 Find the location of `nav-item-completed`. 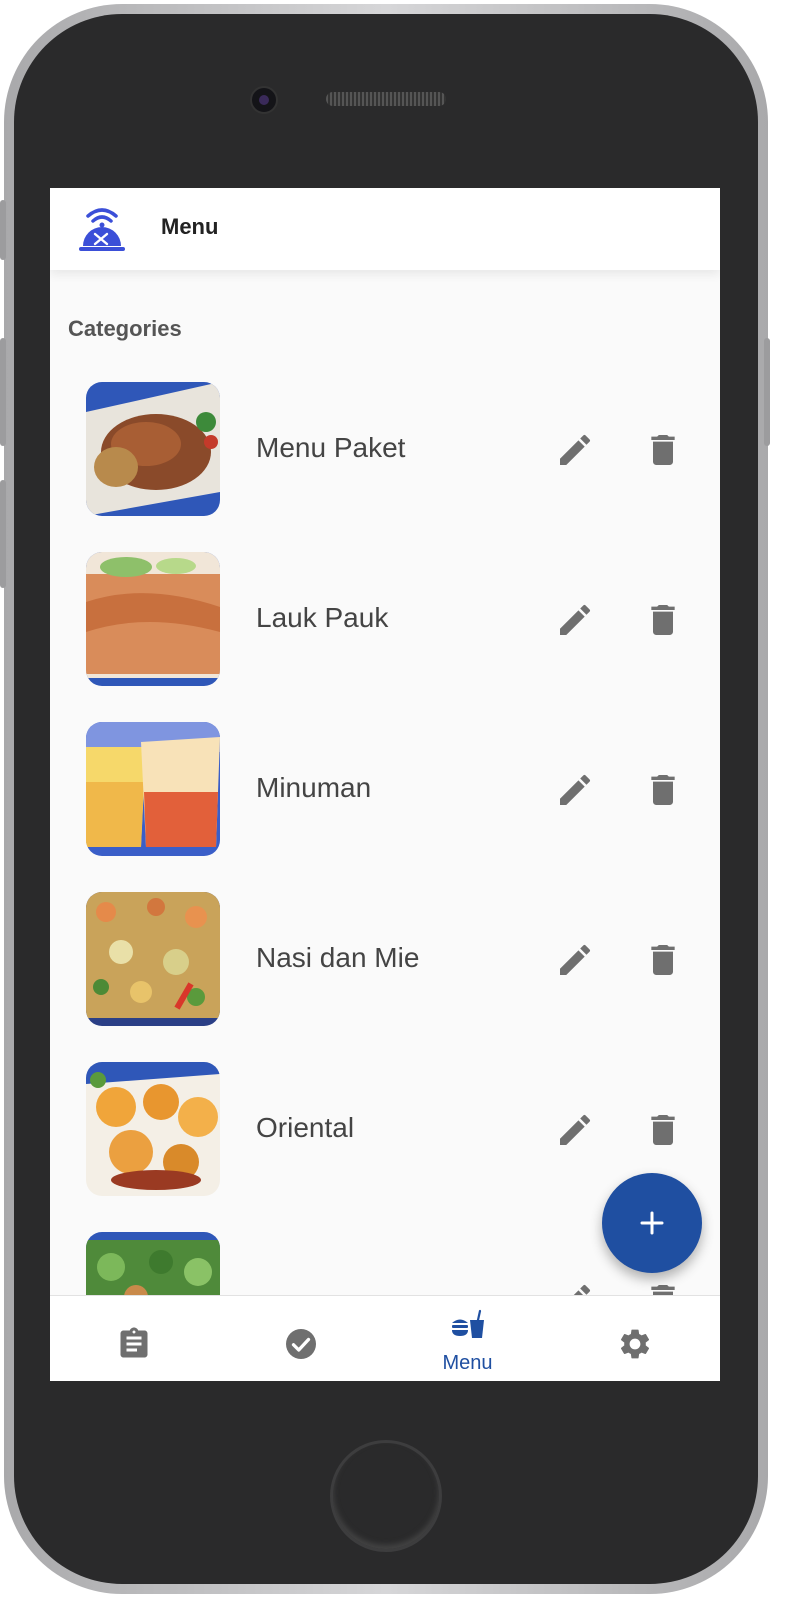

nav-item-completed is located at coordinates (300, 1338).